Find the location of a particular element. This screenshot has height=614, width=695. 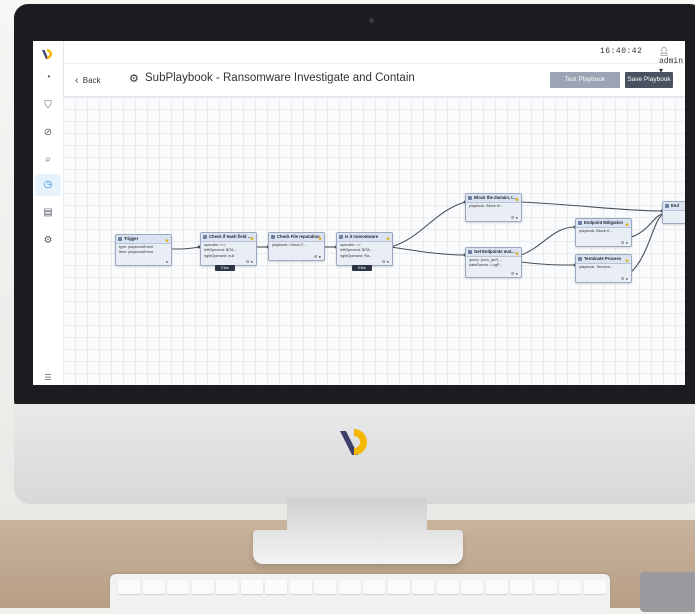

save-playbook-button: Save Playbook is located at coordinates (649, 80).